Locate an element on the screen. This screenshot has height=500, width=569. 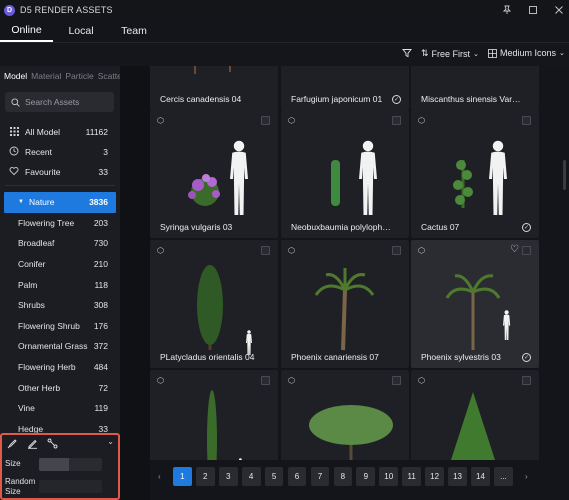
category-count: 308 is located at coordinates (100, 305).